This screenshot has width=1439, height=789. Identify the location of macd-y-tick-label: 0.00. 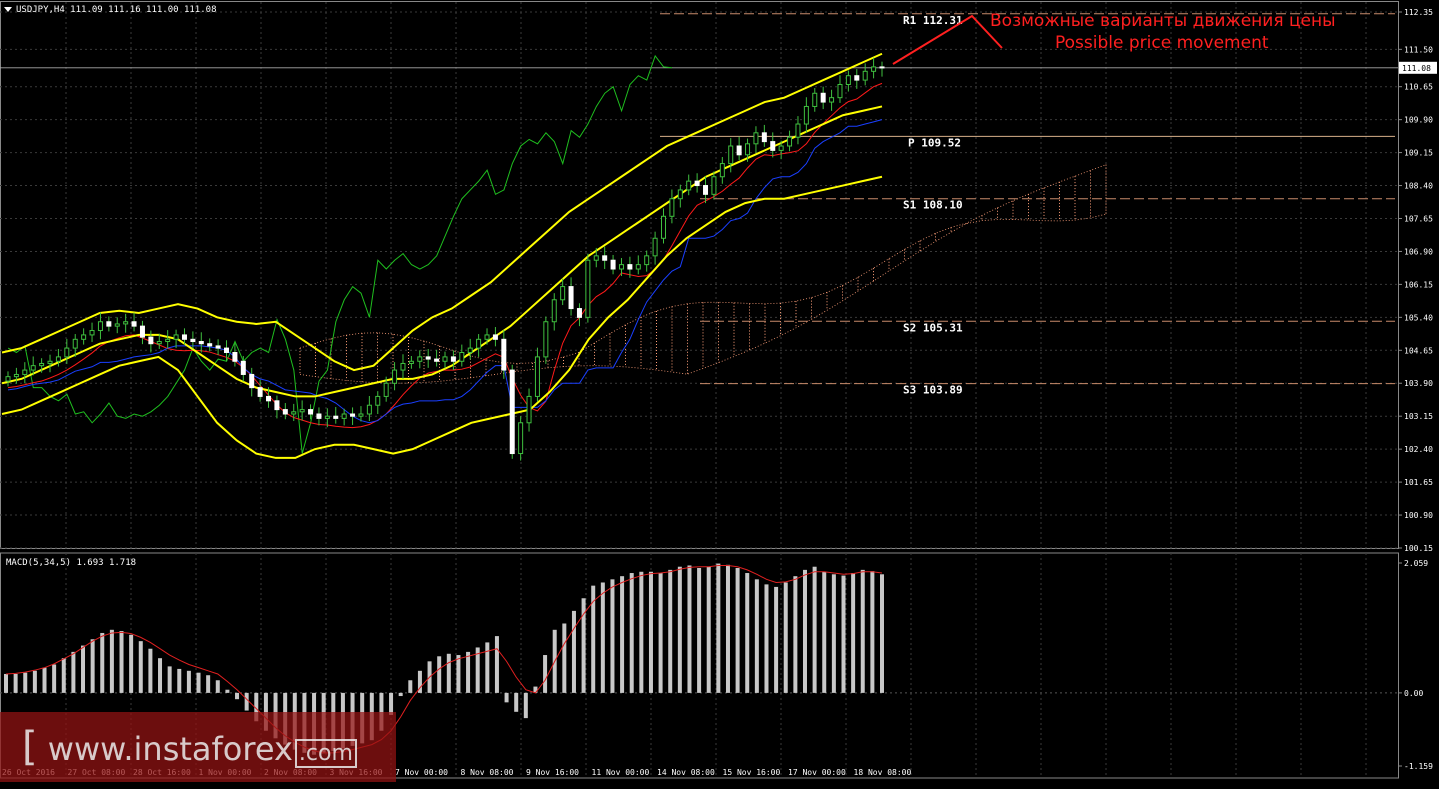
(1413, 693).